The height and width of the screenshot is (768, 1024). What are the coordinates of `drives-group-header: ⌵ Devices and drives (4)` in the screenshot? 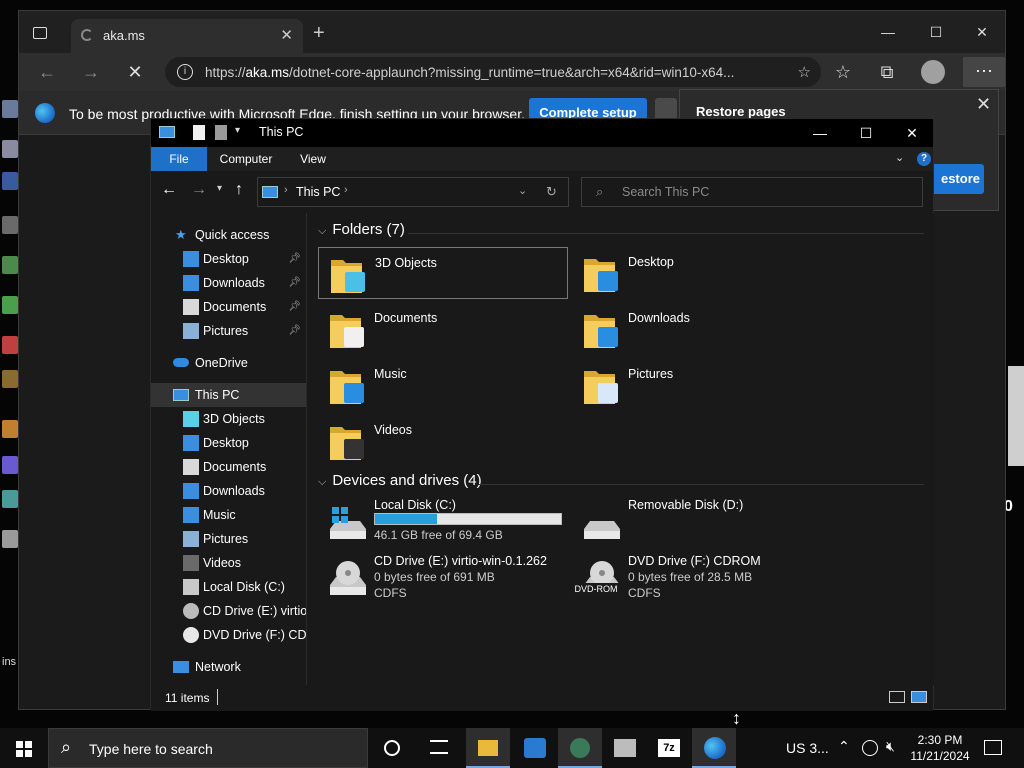 It's located at (400, 480).